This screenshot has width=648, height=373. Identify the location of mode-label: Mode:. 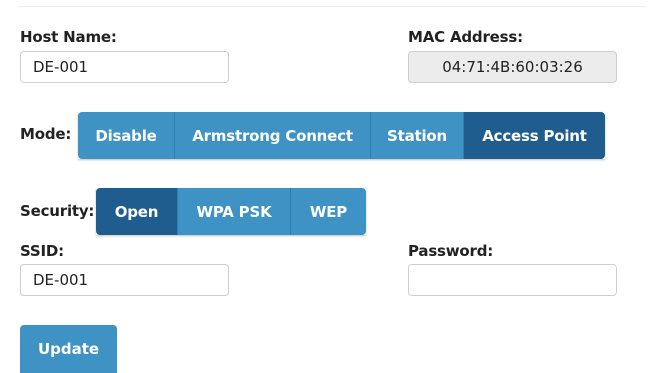
(46, 134).